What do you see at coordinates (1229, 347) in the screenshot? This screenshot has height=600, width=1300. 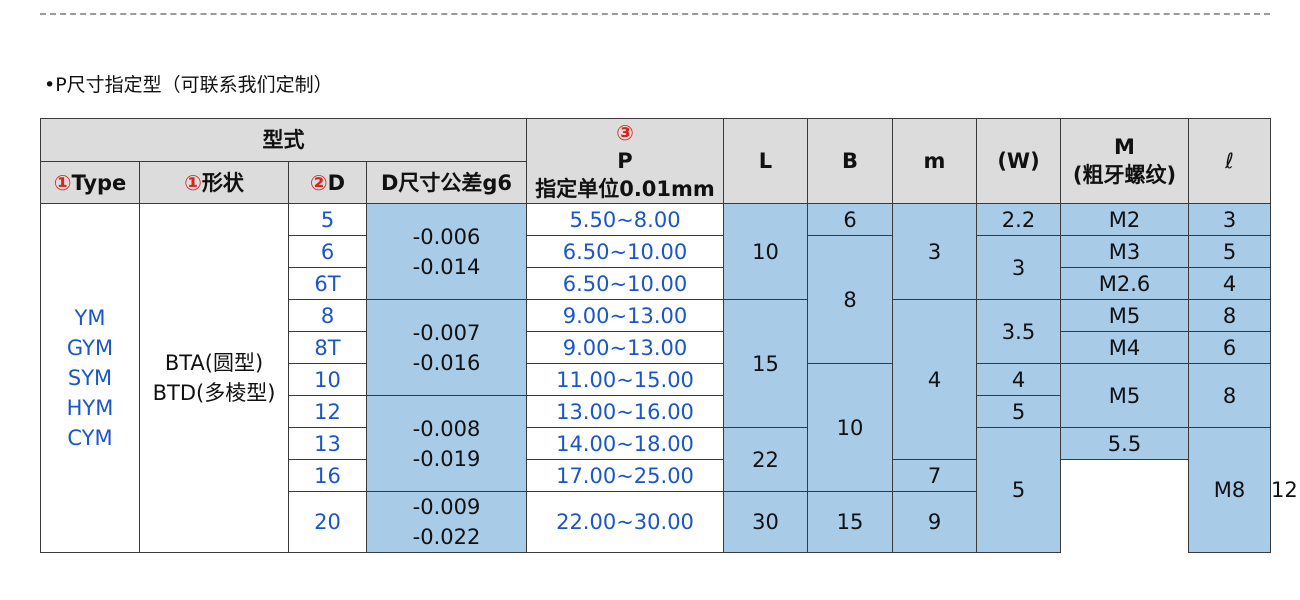 I see `ell-cell: 6` at bounding box center [1229, 347].